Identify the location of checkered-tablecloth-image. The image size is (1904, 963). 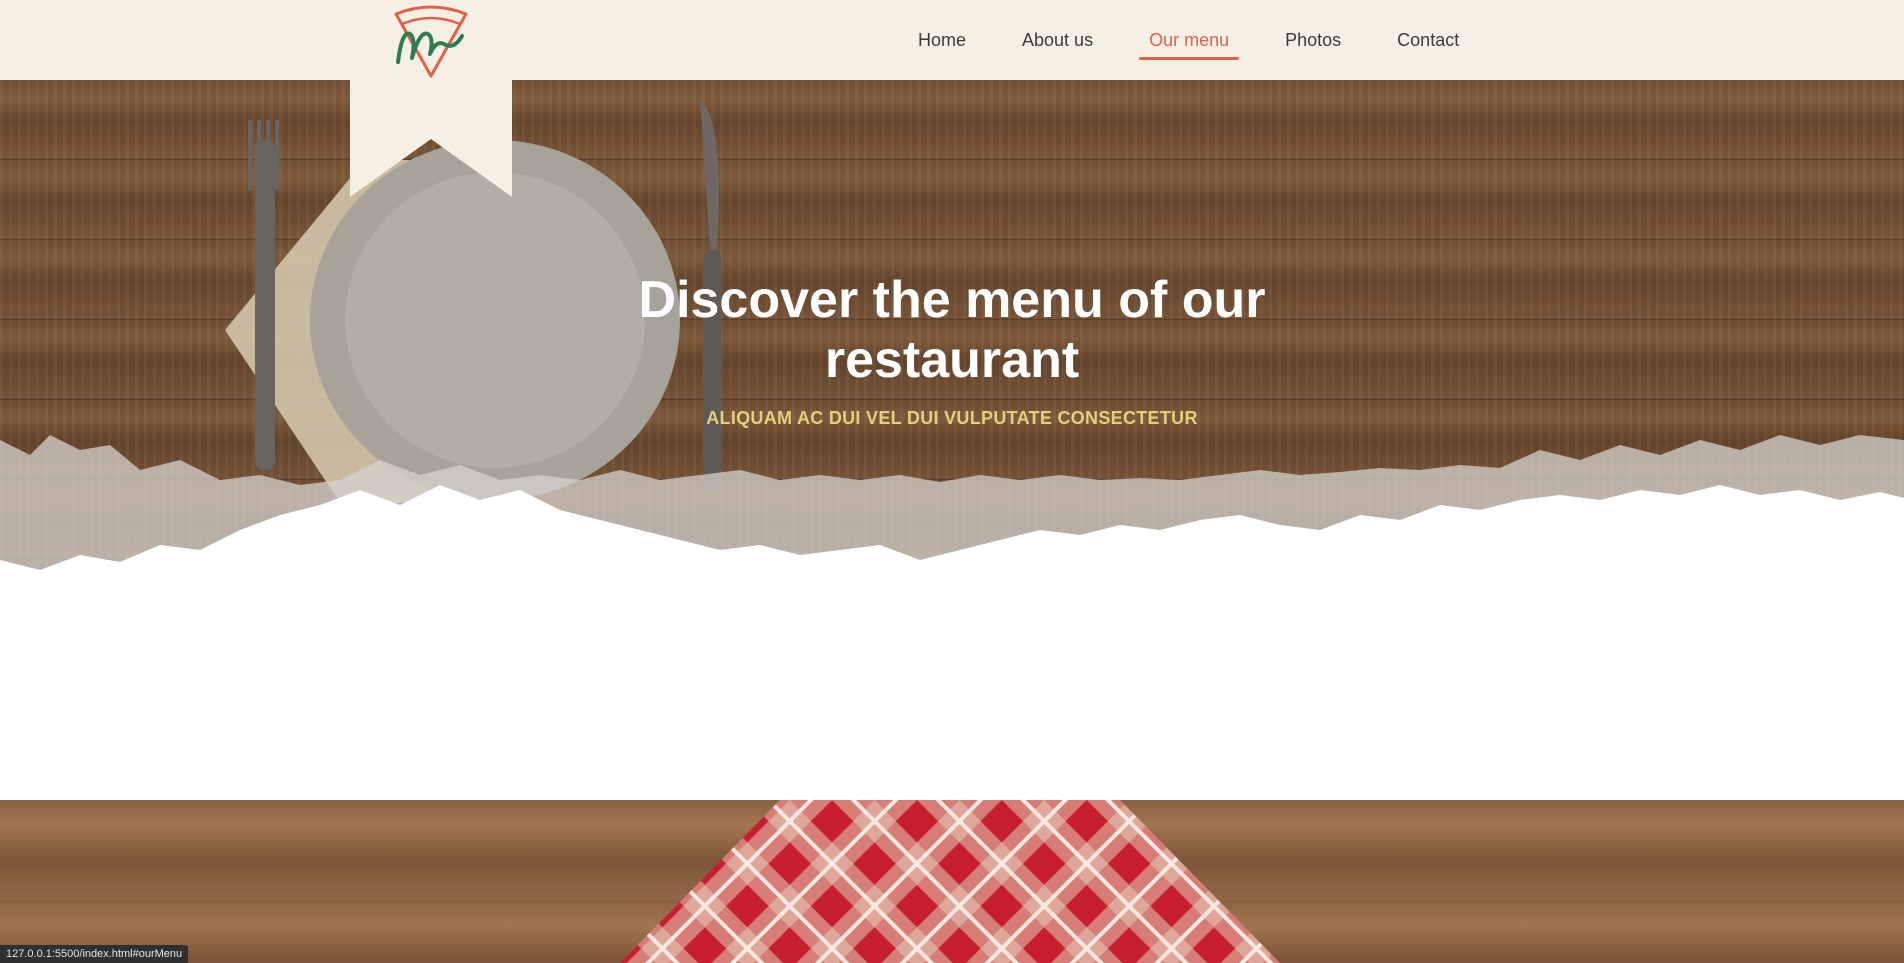
(950, 881).